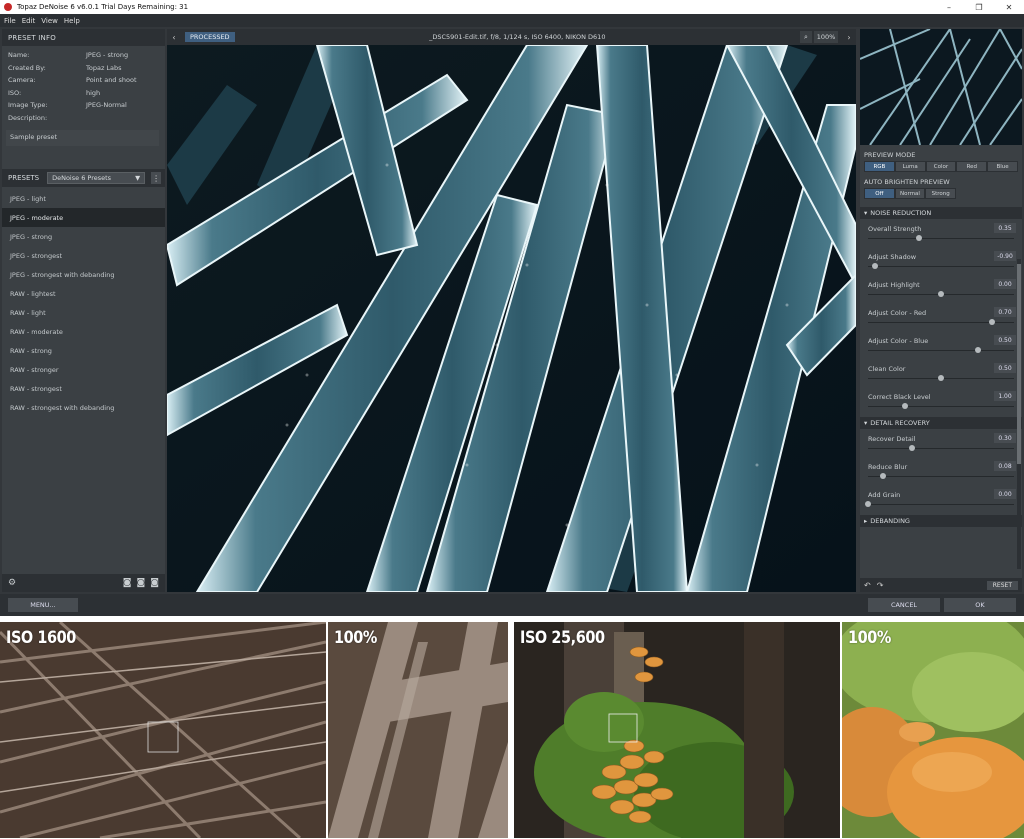 The height and width of the screenshot is (839, 1024). Describe the element at coordinates (83, 236) in the screenshot. I see `preset-item: JPEG - strong` at that location.